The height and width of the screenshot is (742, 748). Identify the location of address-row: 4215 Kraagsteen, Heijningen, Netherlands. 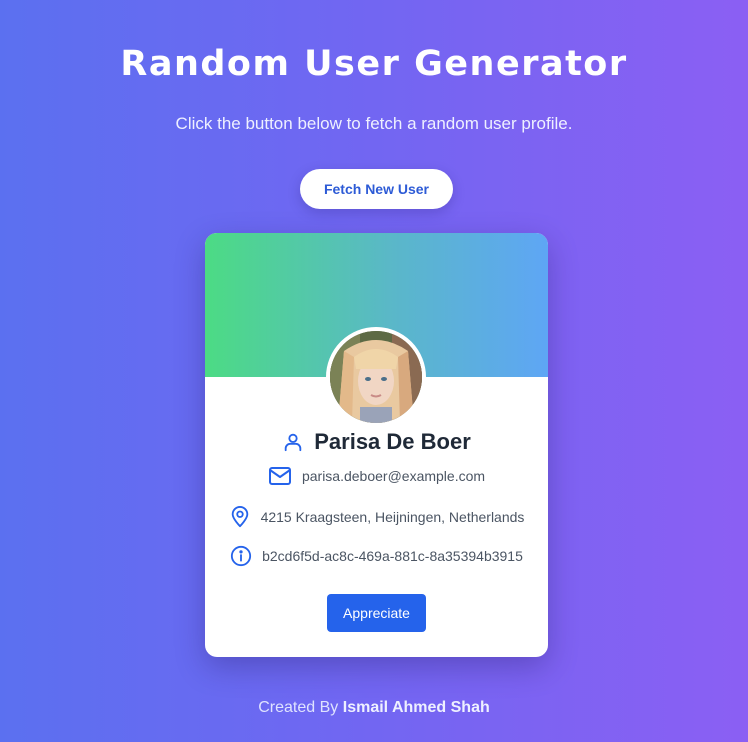
(376, 517).